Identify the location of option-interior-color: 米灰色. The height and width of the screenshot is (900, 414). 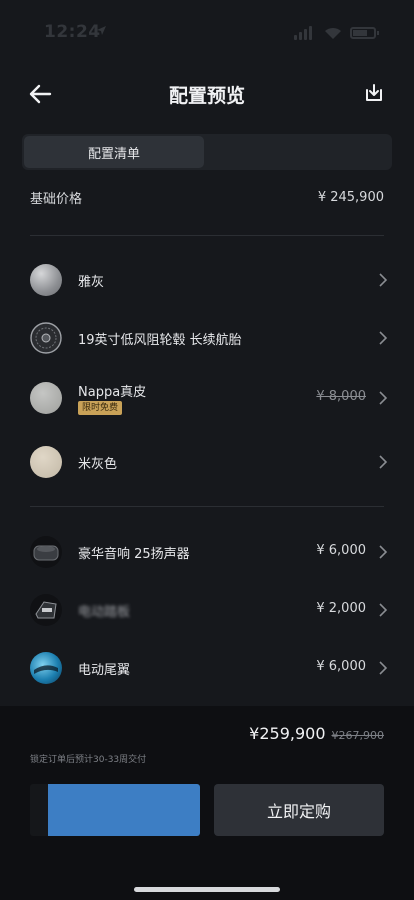
(209, 462).